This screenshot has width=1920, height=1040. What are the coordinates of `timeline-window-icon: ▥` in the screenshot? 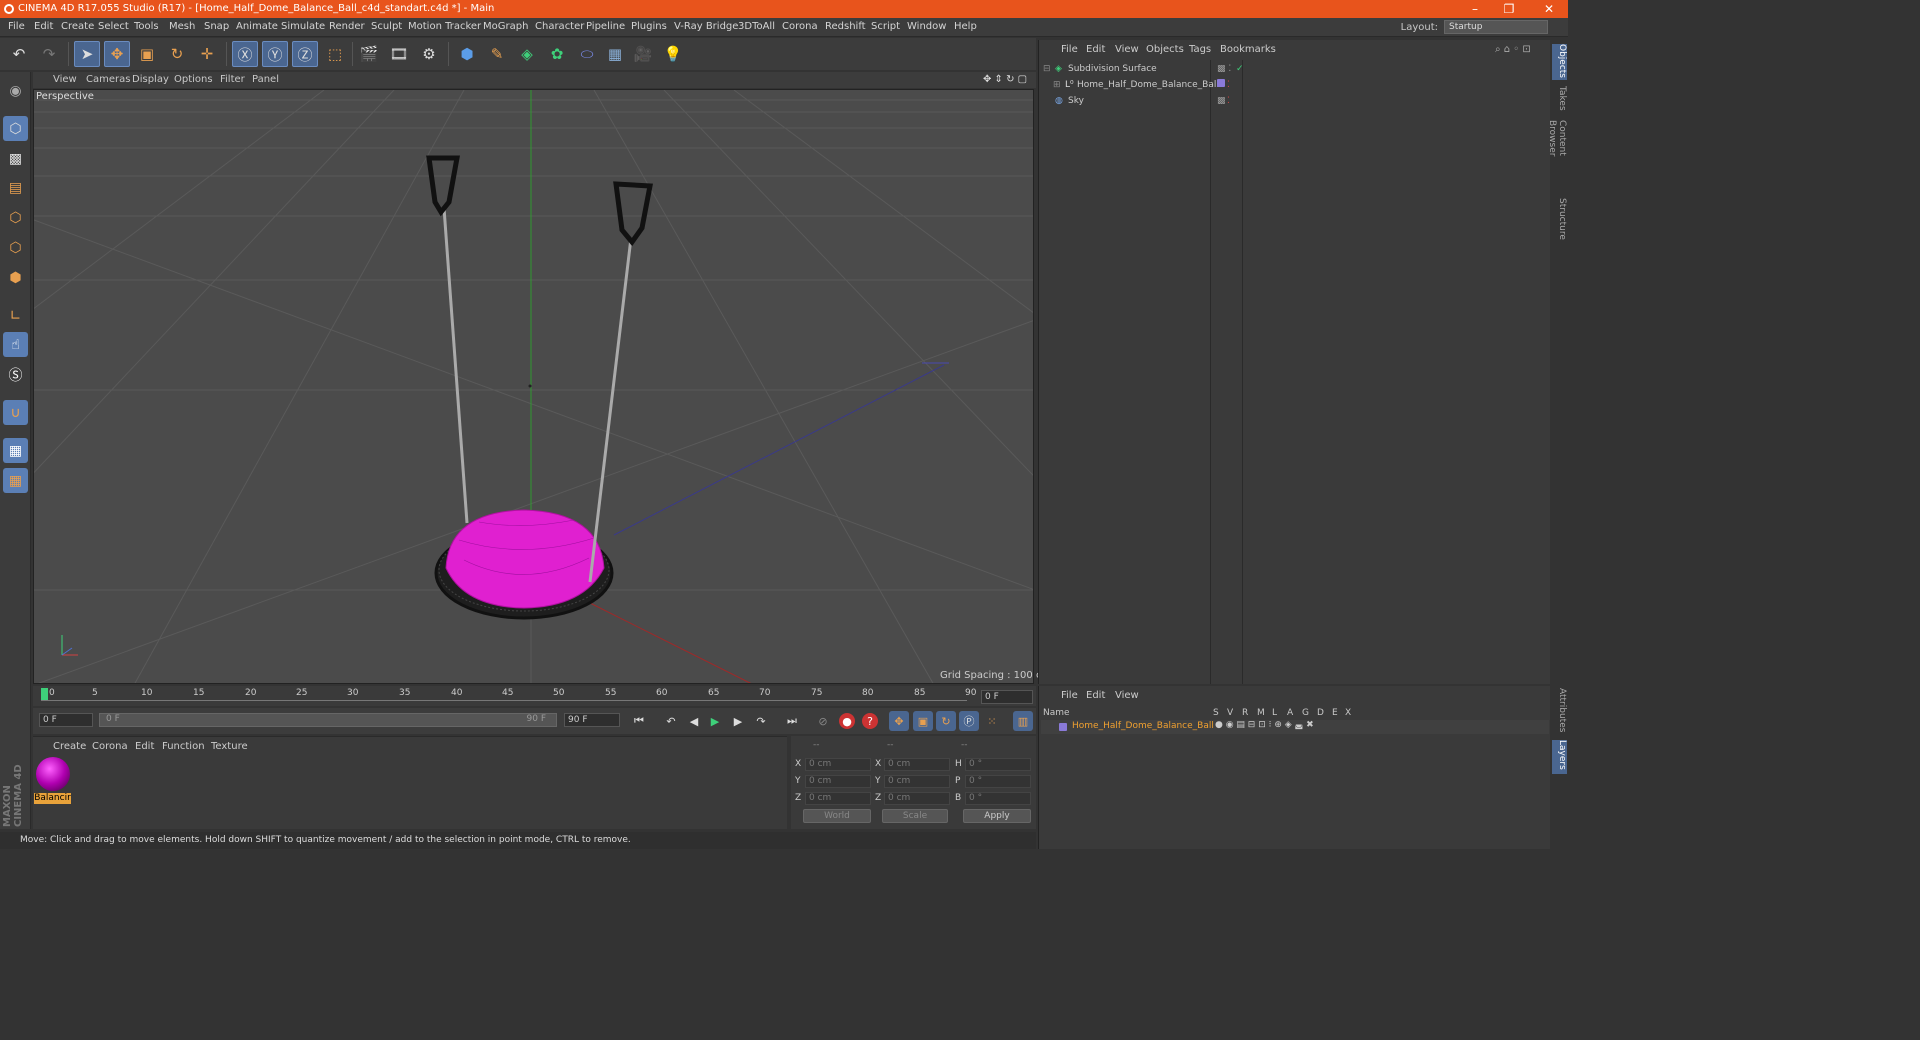 It's located at (1023, 721).